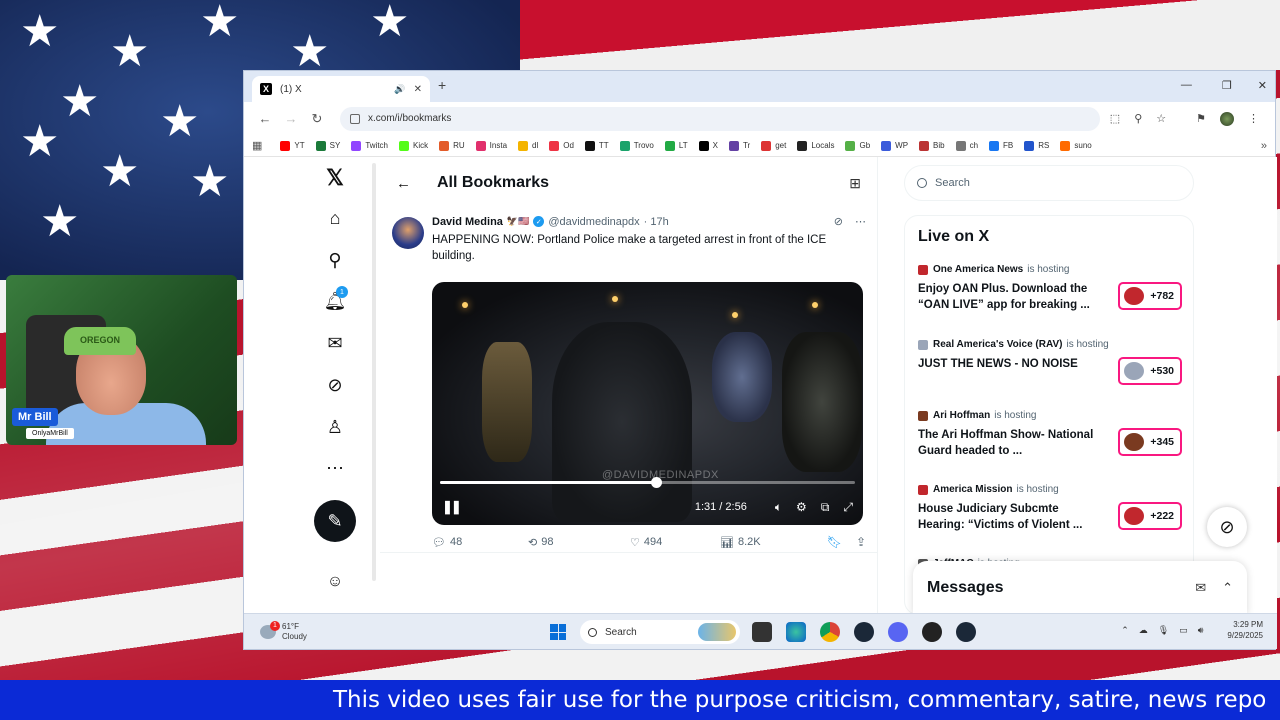 This screenshot has height=720, width=1280. Describe the element at coordinates (335, 427) in the screenshot. I see `profile-icon: ♙` at that location.